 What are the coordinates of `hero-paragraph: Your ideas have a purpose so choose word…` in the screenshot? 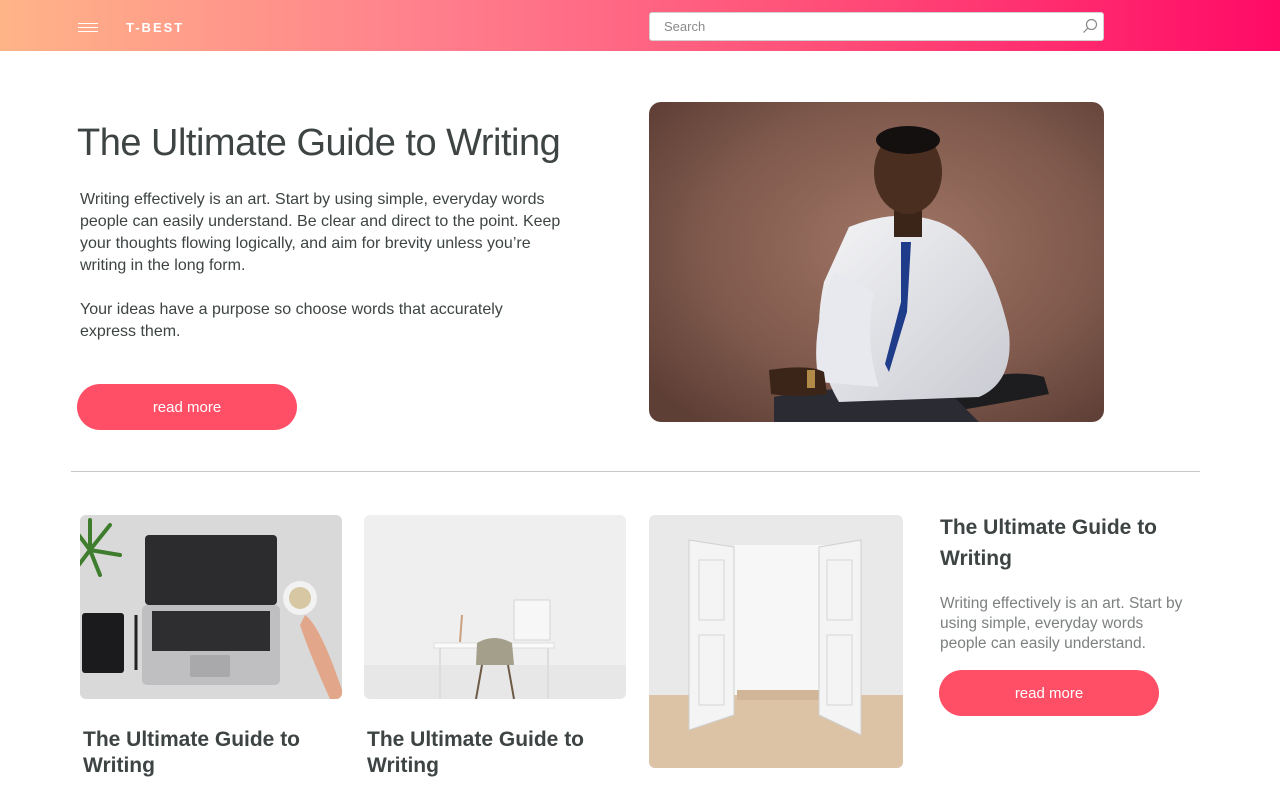 It's located at (291, 320).